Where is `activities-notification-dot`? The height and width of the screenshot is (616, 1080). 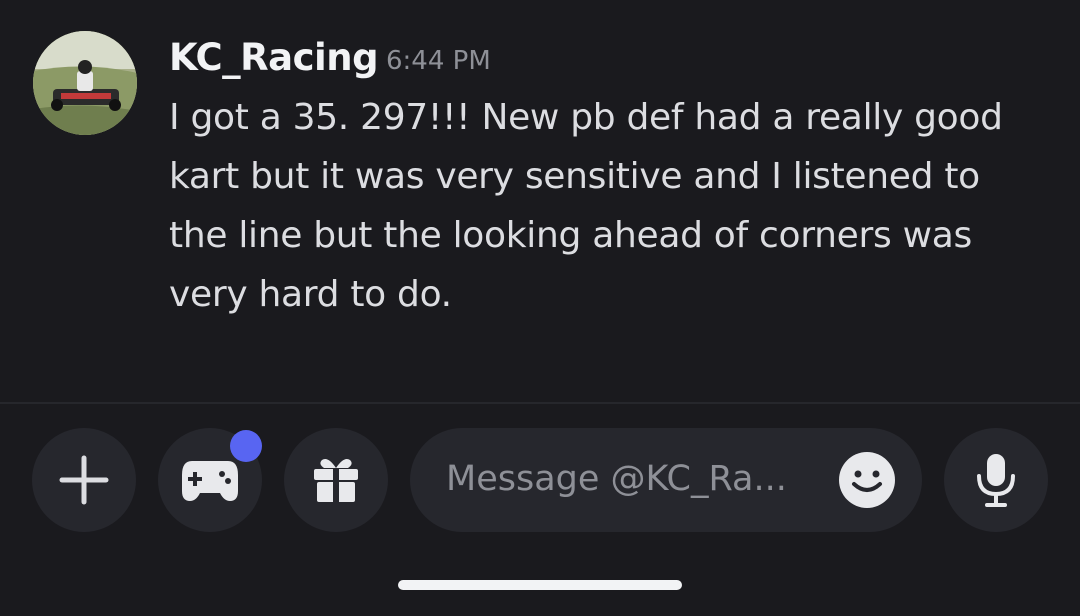
activities-notification-dot is located at coordinates (246, 446).